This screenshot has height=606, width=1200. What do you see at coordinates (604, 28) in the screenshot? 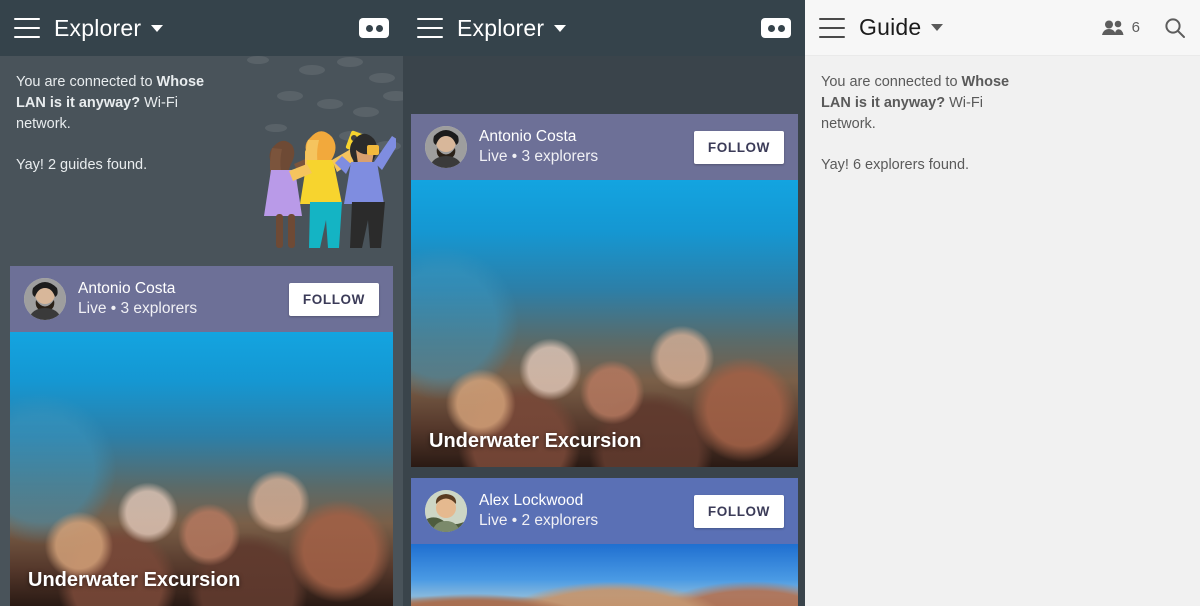
I see `appbar-explorer-wide: Explorer` at bounding box center [604, 28].